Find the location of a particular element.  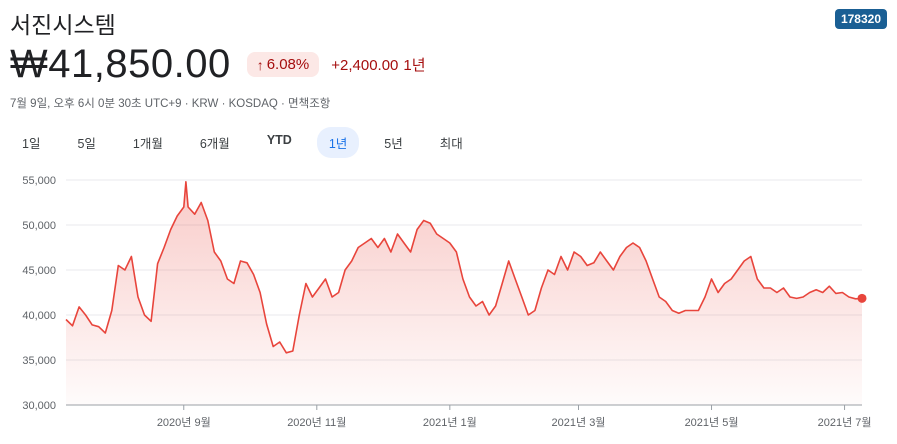

tab-1m: 1개월 is located at coordinates (148, 142).